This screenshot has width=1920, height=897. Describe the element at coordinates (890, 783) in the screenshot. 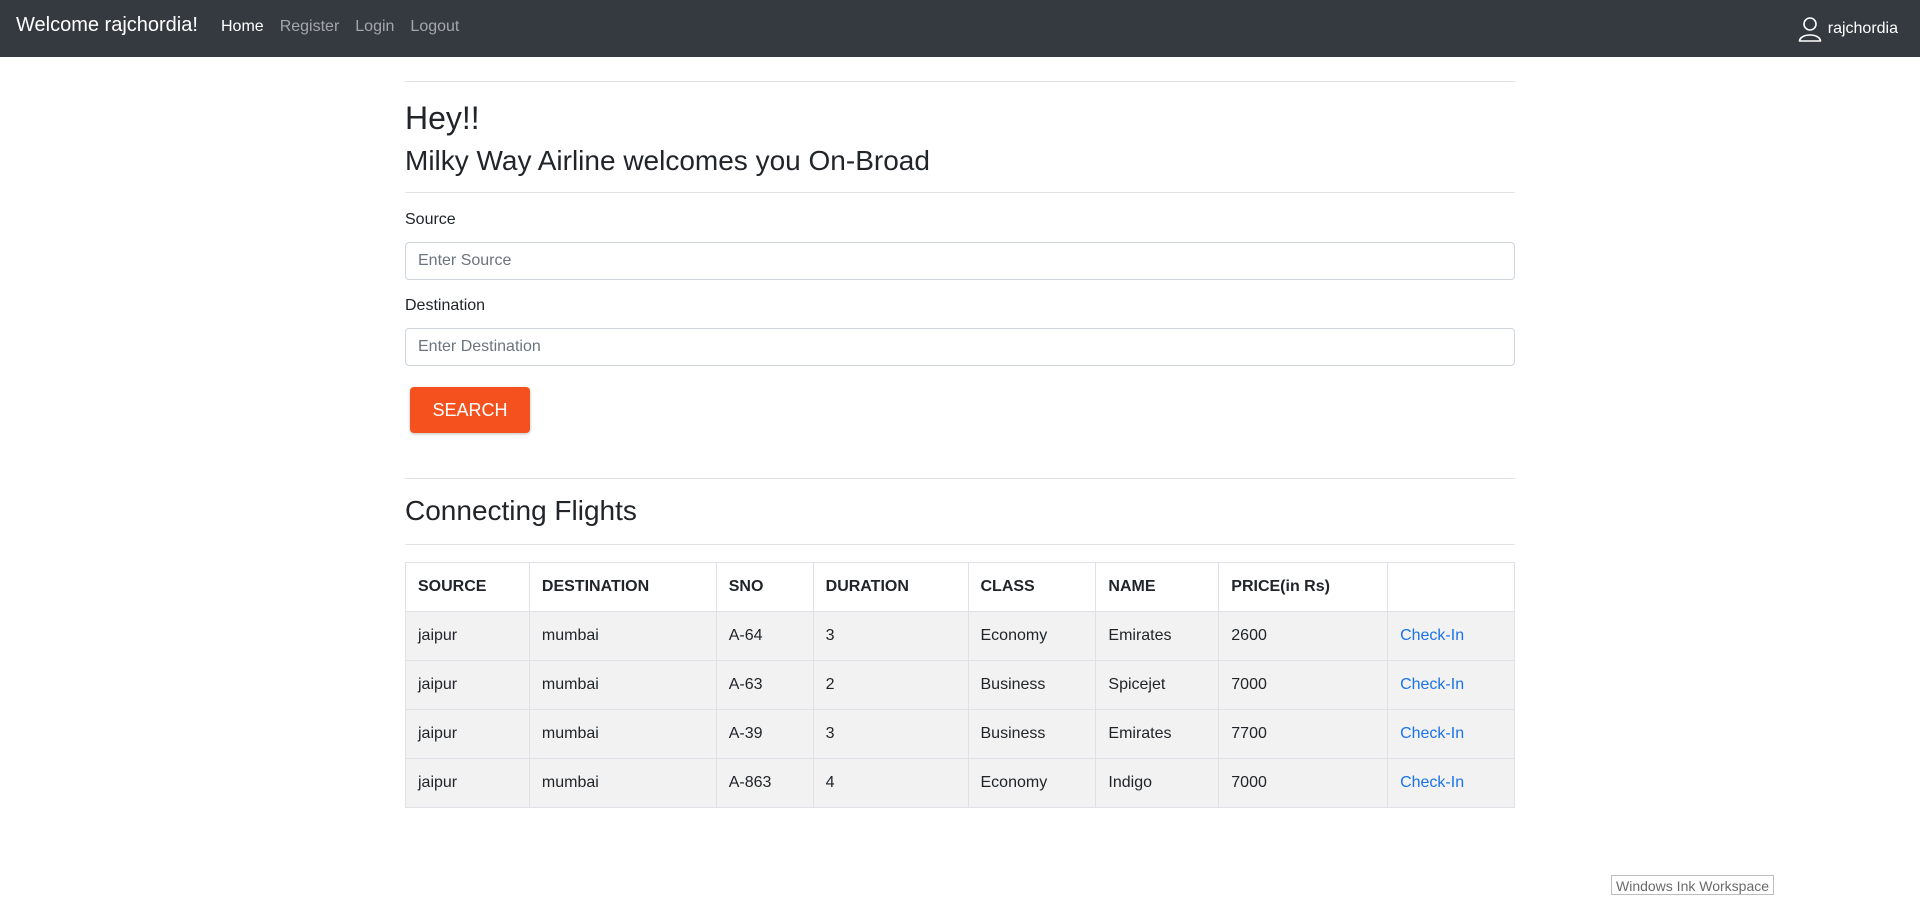

I see `cell-duration: 4` at that location.